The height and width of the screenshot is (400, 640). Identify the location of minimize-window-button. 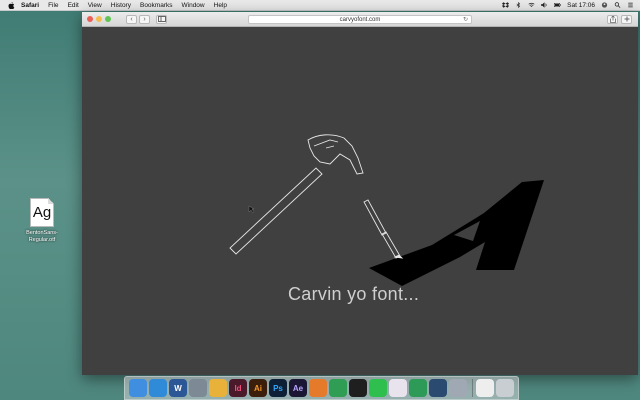
(99, 19).